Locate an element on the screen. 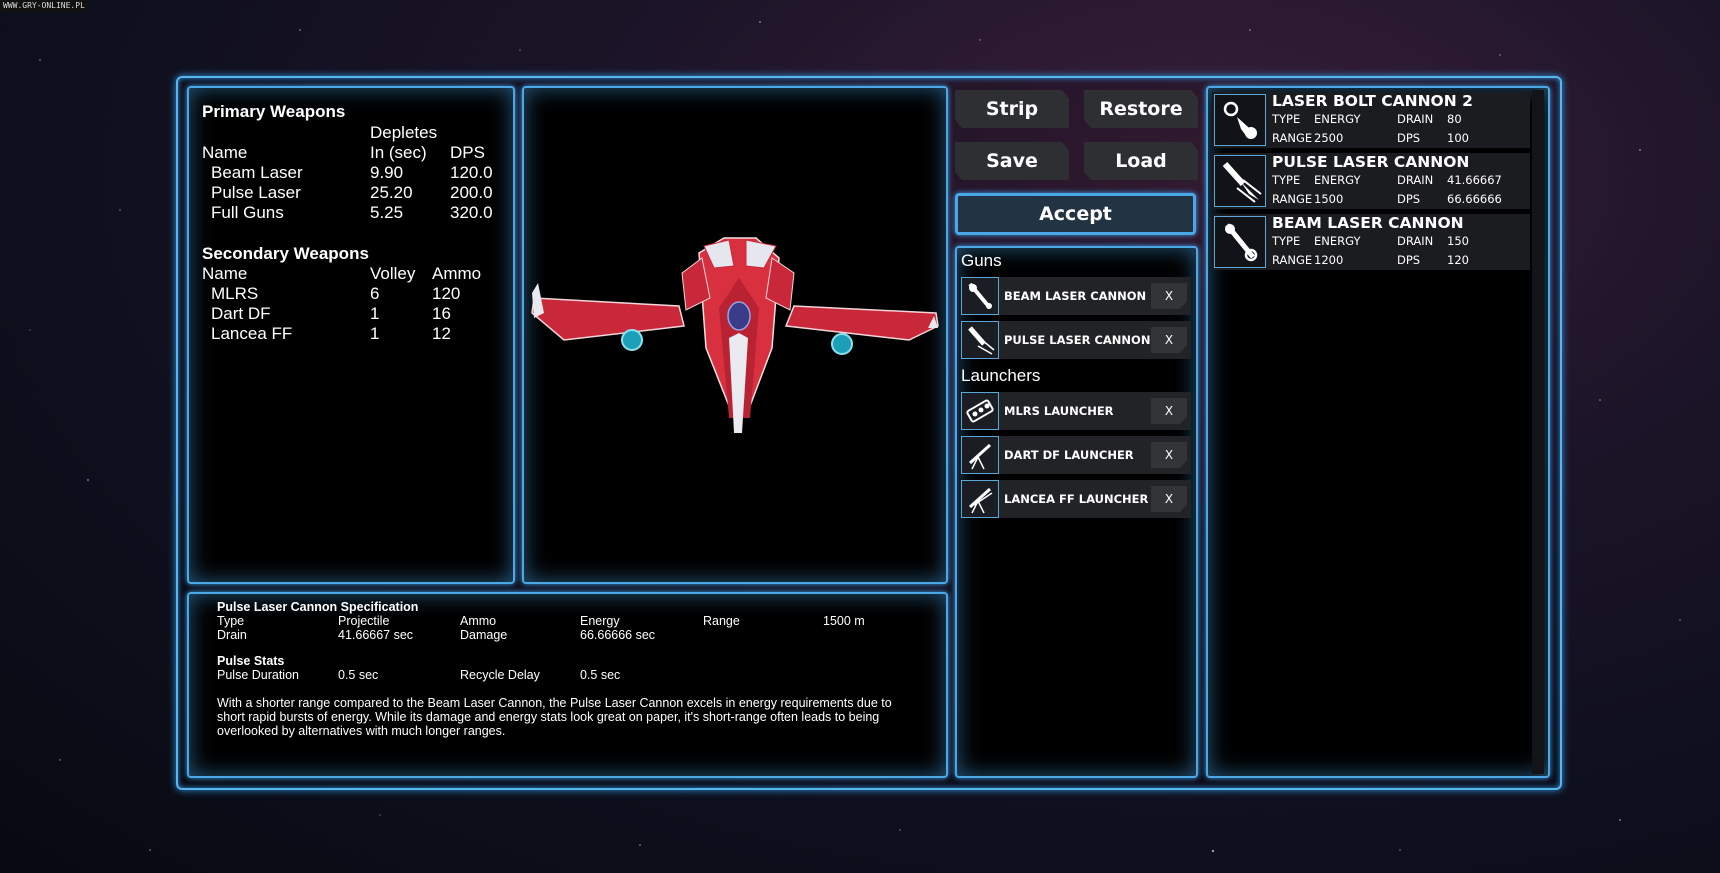 Image resolution: width=1720 pixels, height=873 pixels. accept-button: Accept is located at coordinates (1075, 214).